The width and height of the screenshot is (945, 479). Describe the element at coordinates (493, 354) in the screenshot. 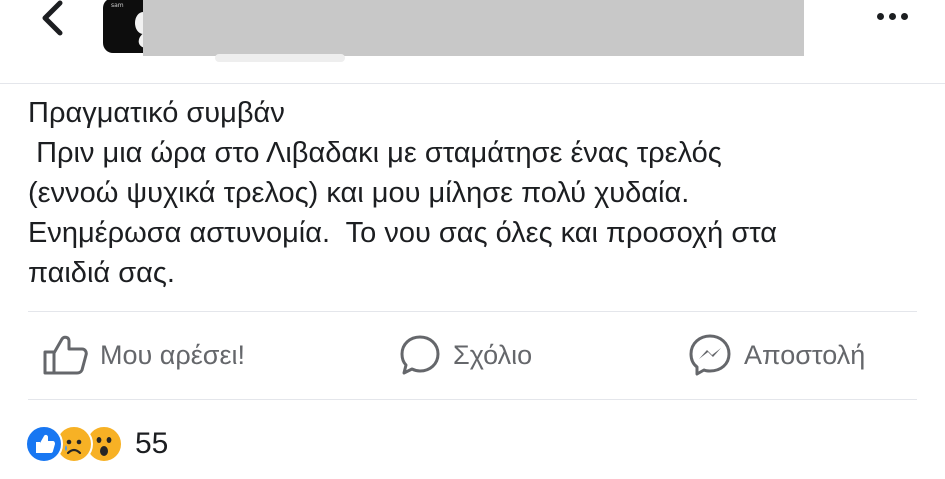

I see `comment-label: Σχόλιο` at that location.